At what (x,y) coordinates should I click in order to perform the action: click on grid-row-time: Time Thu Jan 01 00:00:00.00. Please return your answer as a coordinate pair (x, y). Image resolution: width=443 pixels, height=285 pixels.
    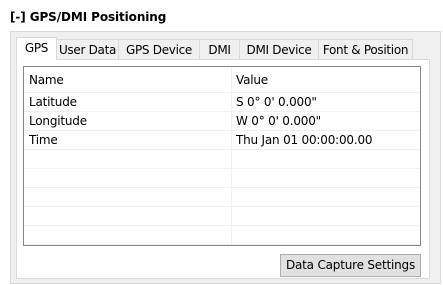
    Looking at the image, I should click on (222, 140).